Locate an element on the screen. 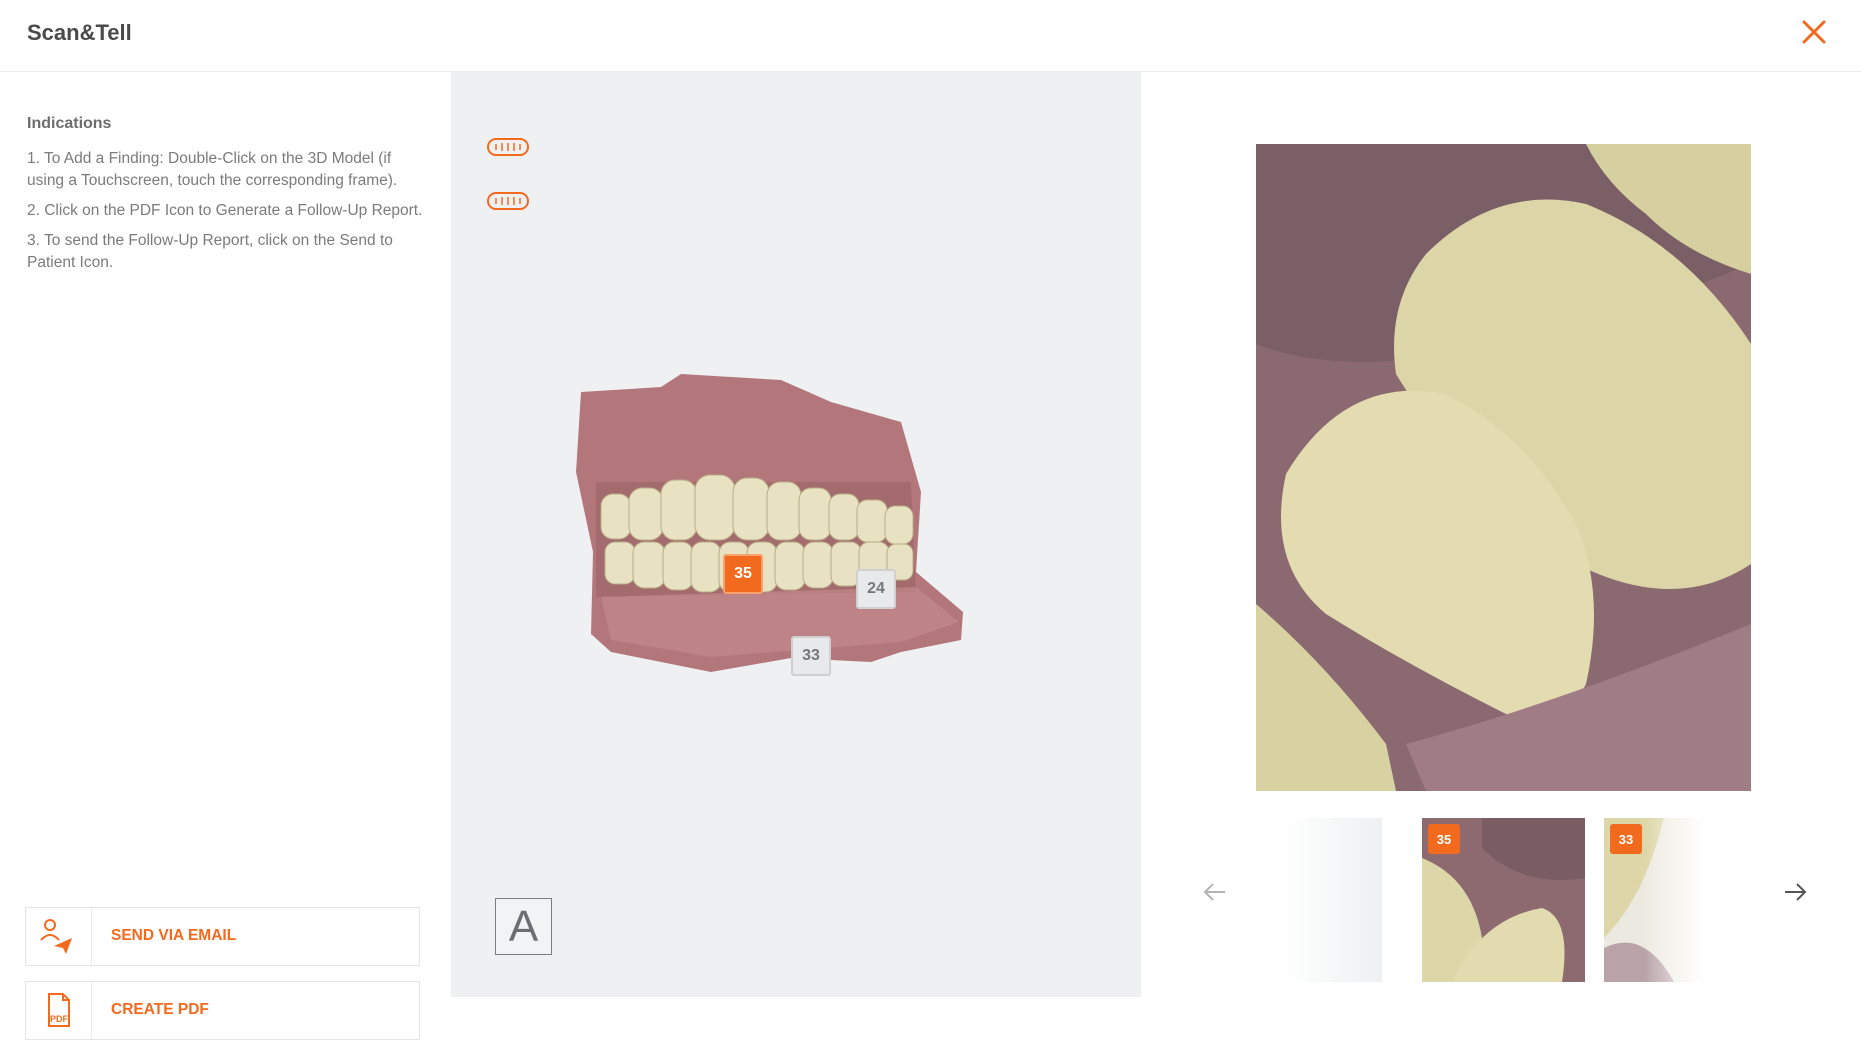  photo-thumbnail-33: 33 is located at coordinates (1654, 900).